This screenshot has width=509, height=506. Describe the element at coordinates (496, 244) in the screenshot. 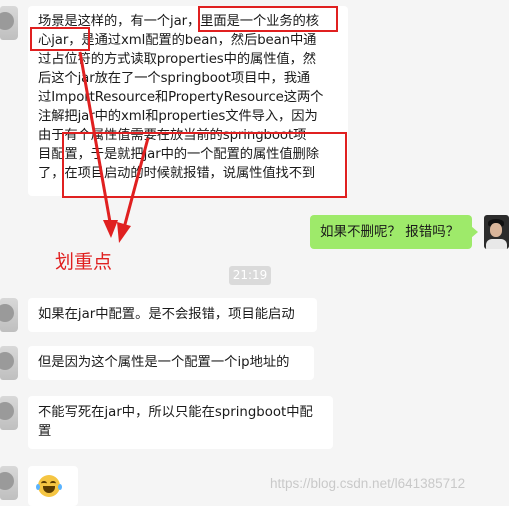

I see `avatar-body-icon` at that location.